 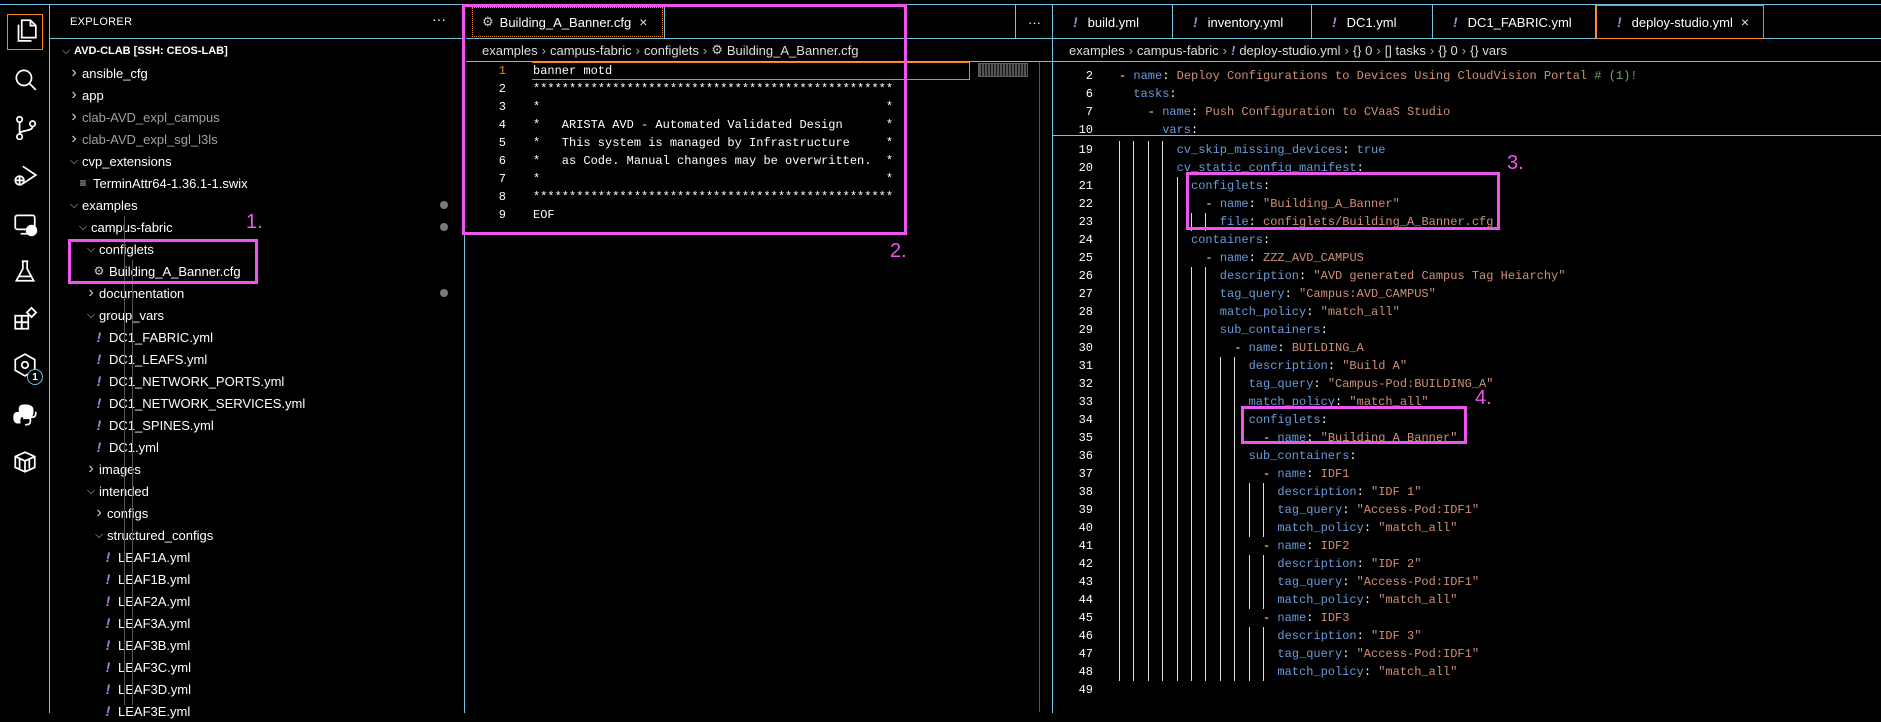 What do you see at coordinates (1349, 492) in the screenshot?
I see `line-text: description: "IDF 1"` at bounding box center [1349, 492].